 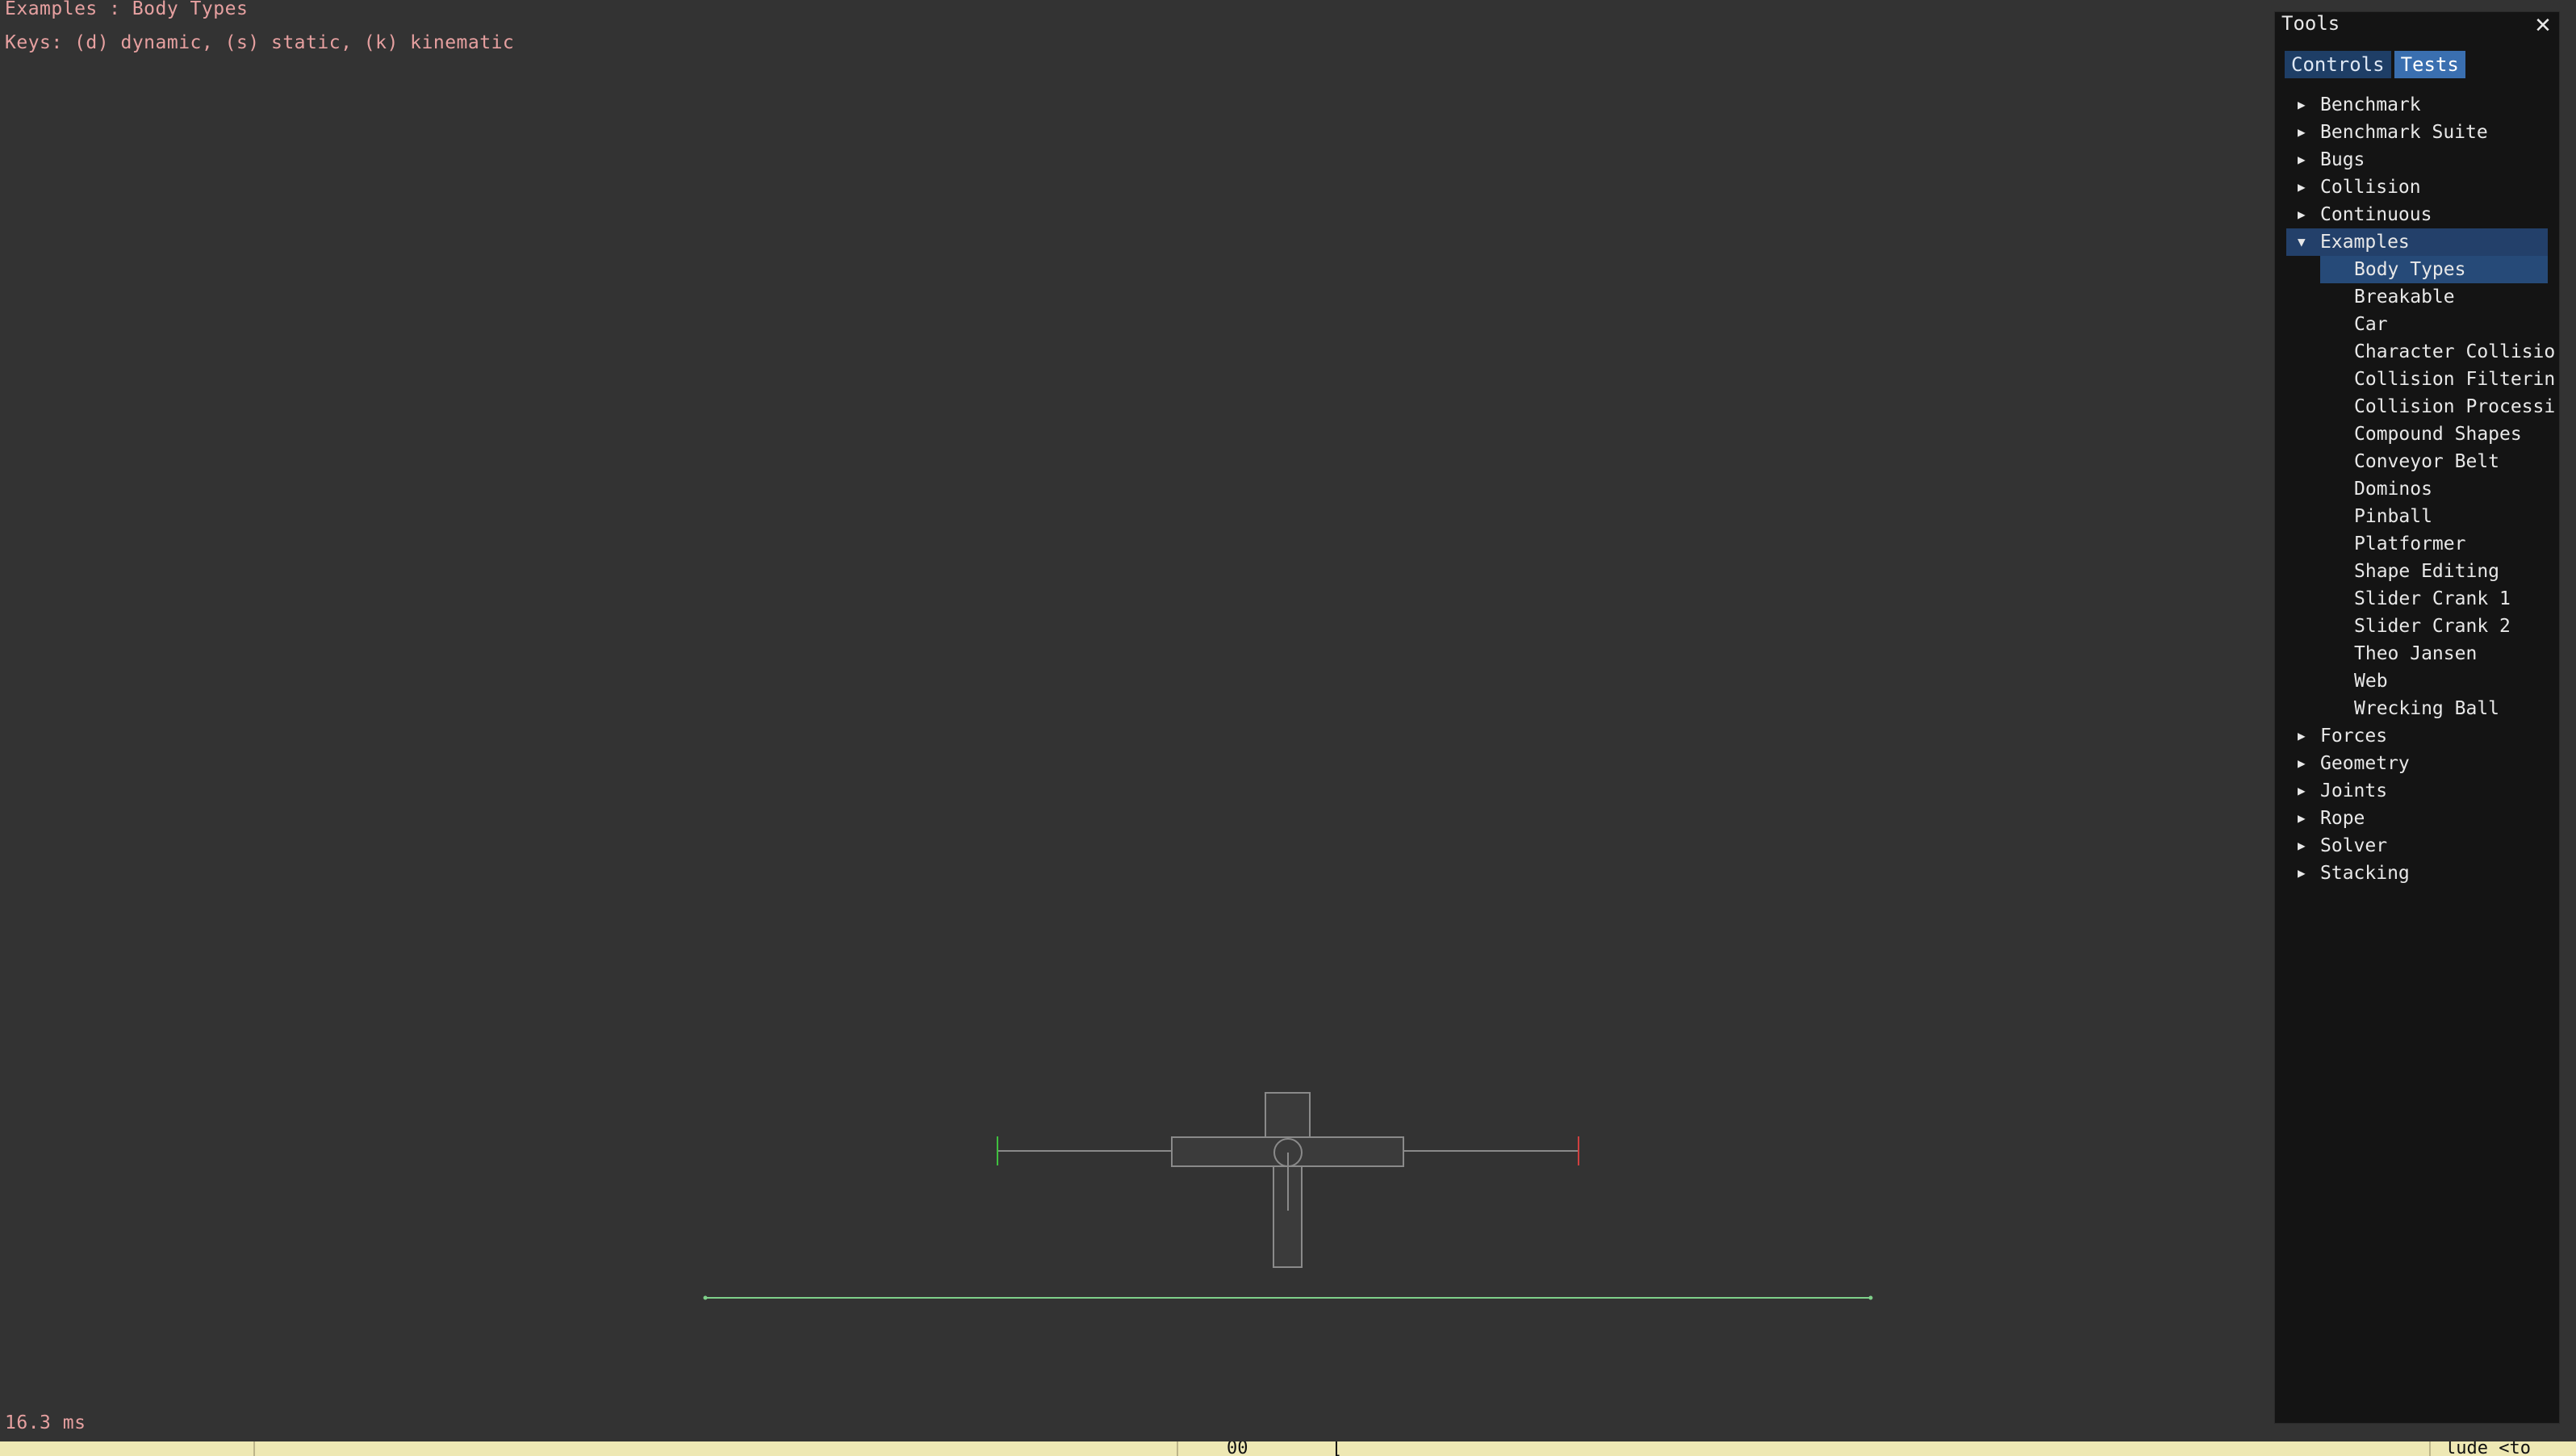 I want to click on tab-controls: Controls, so click(x=2338, y=64).